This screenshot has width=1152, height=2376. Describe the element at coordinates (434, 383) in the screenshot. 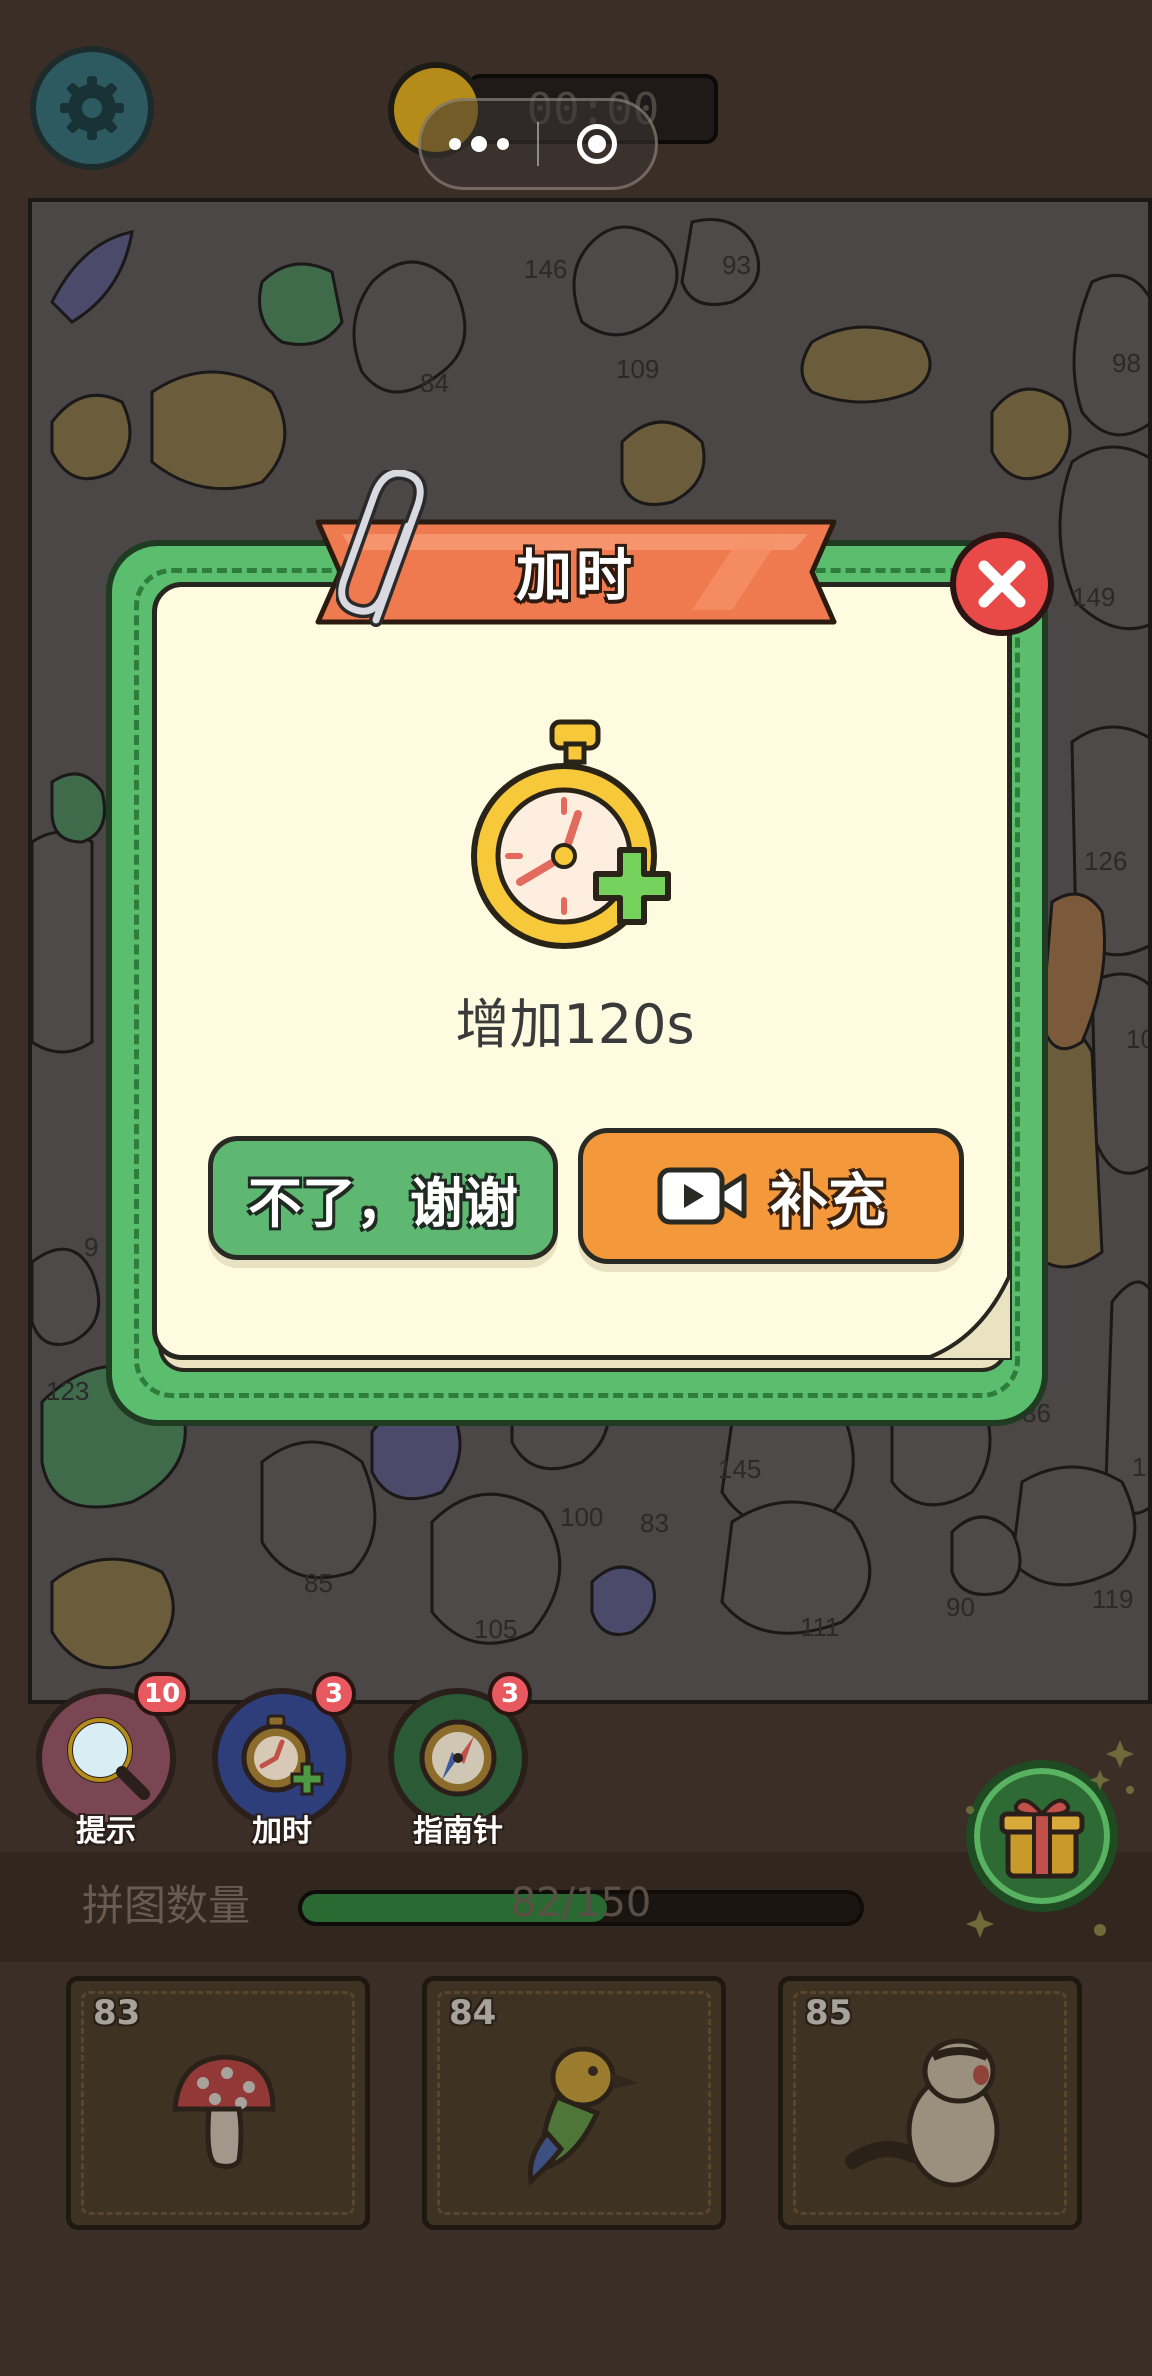

I see `board-number: 84` at that location.